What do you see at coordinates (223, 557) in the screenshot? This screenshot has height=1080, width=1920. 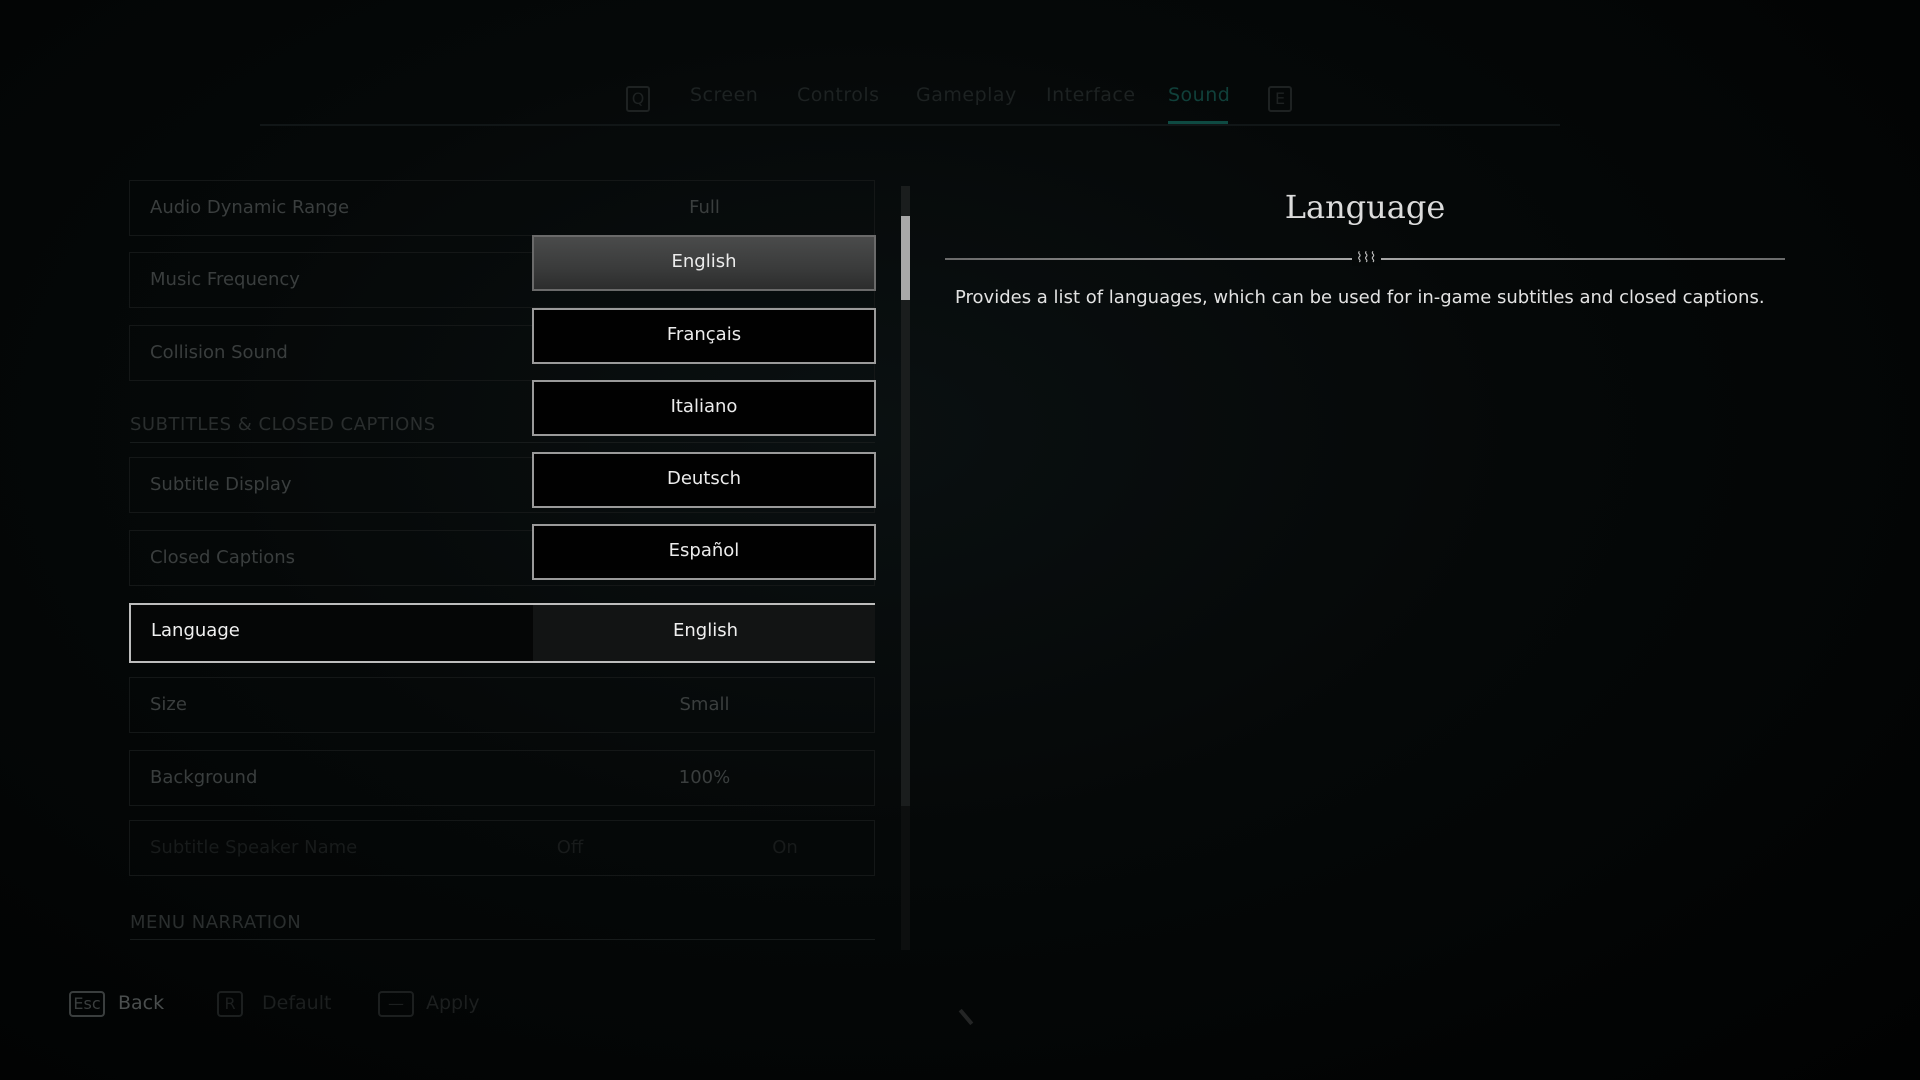 I see `setting-label: Closed Captions` at bounding box center [223, 557].